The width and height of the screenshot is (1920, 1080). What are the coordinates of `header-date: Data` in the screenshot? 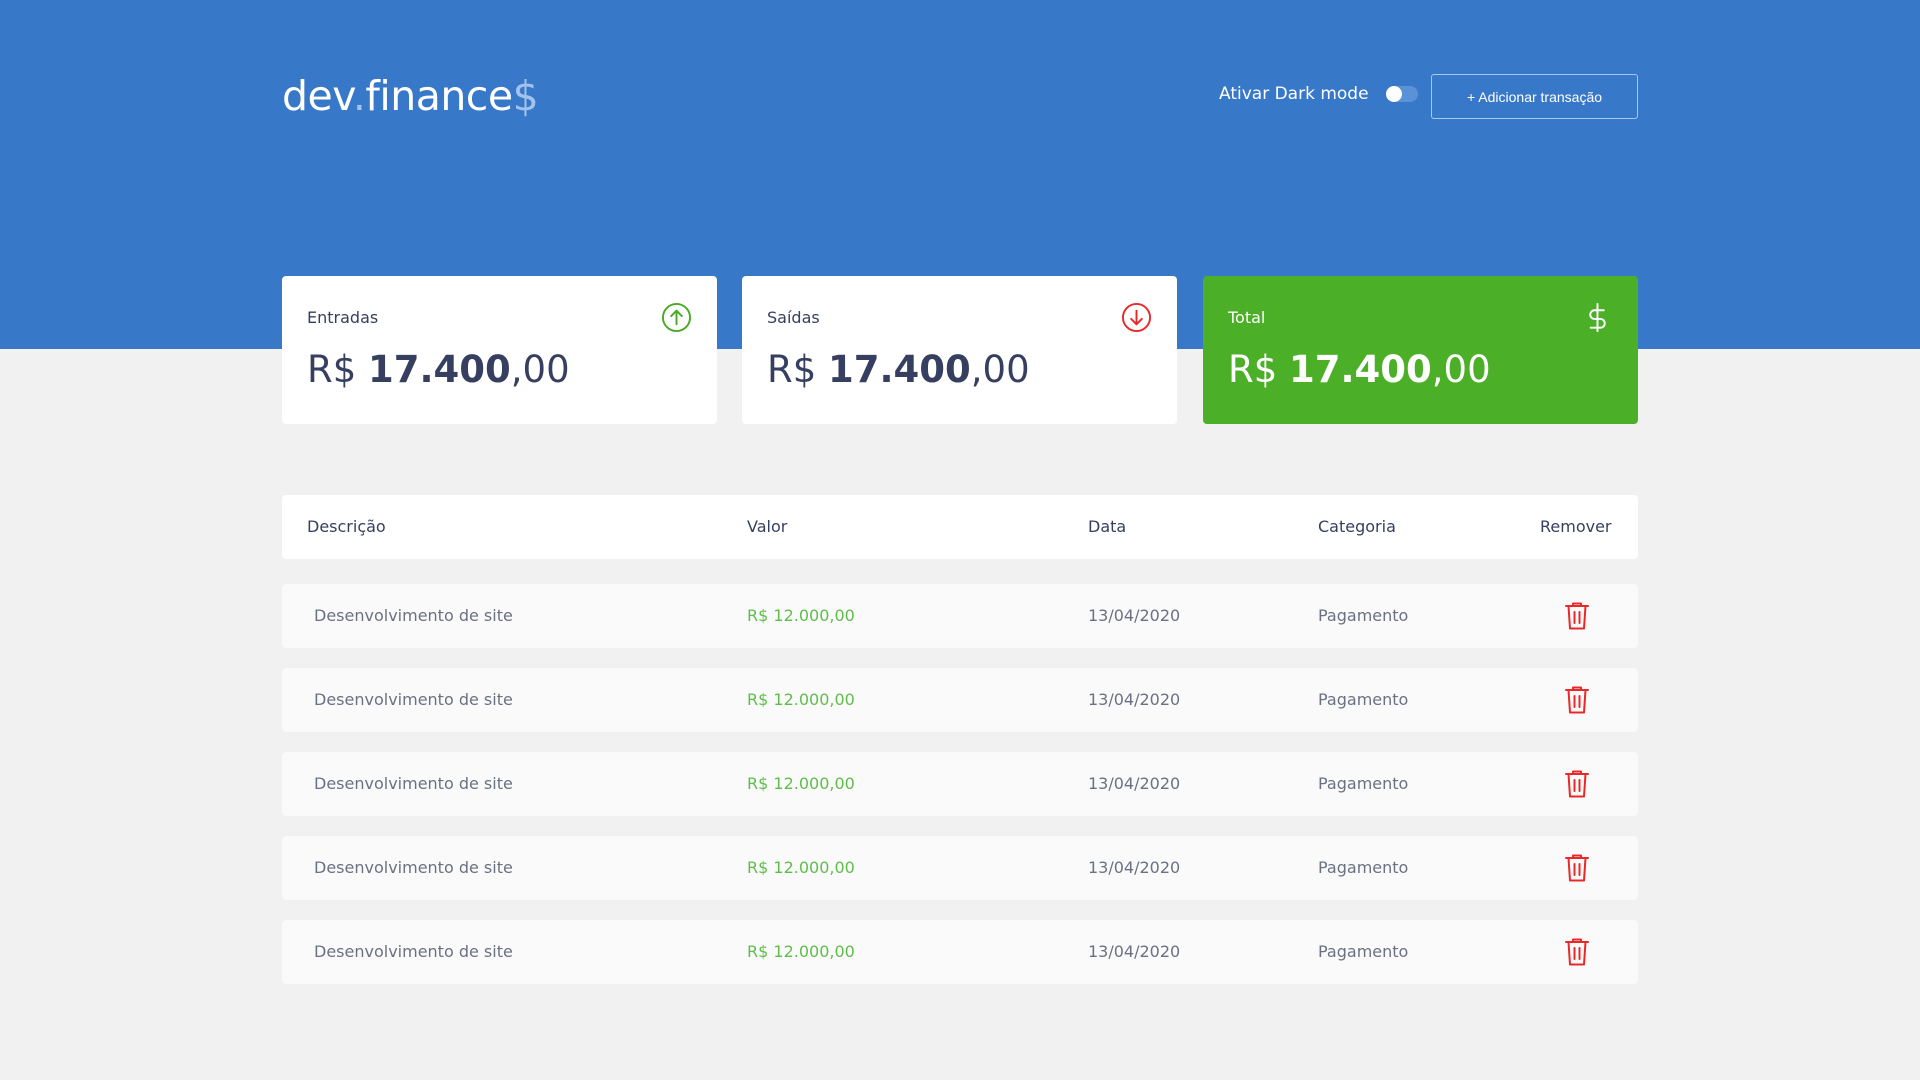 It's located at (1107, 526).